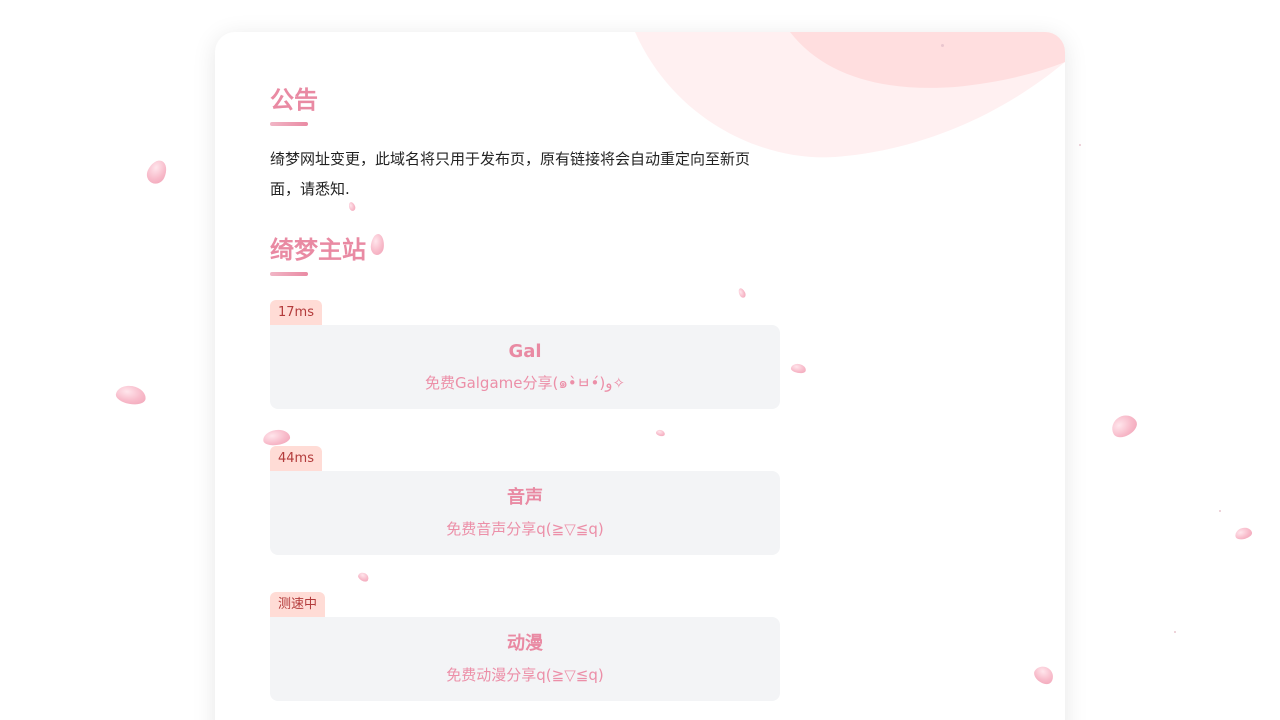  I want to click on site-name: 音声, so click(525, 497).